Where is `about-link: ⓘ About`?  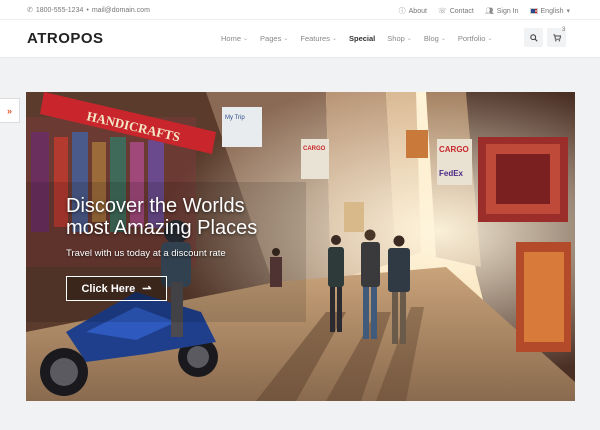 about-link: ⓘ About is located at coordinates (413, 11).